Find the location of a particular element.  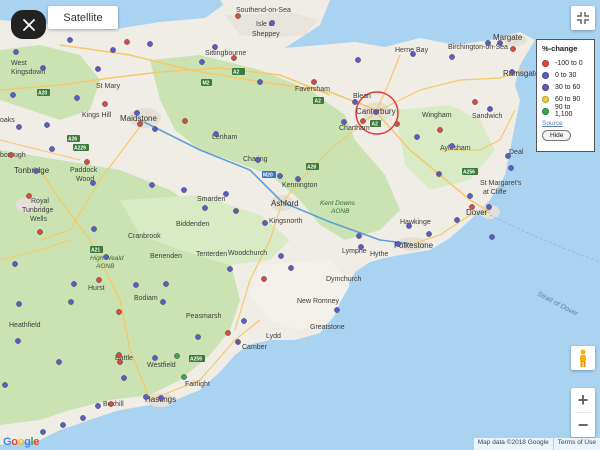

label-hythe: Hythe is located at coordinates (379, 254).